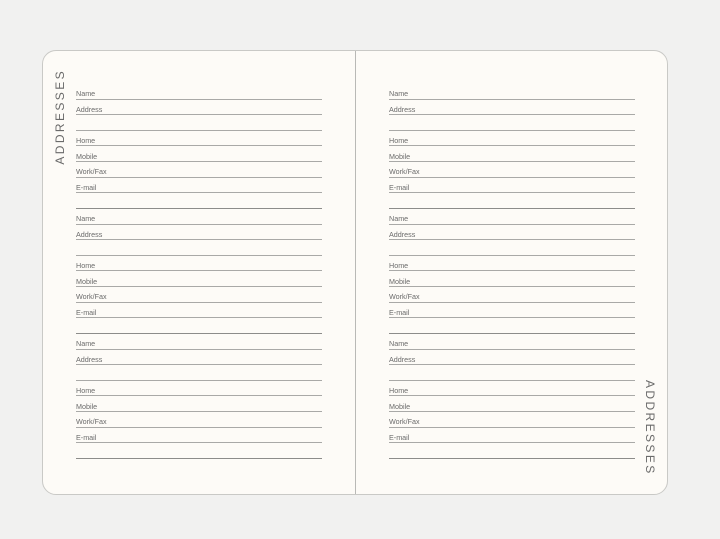  Describe the element at coordinates (650, 428) in the screenshot. I see `section-tab-right: ADDRESSES` at that location.